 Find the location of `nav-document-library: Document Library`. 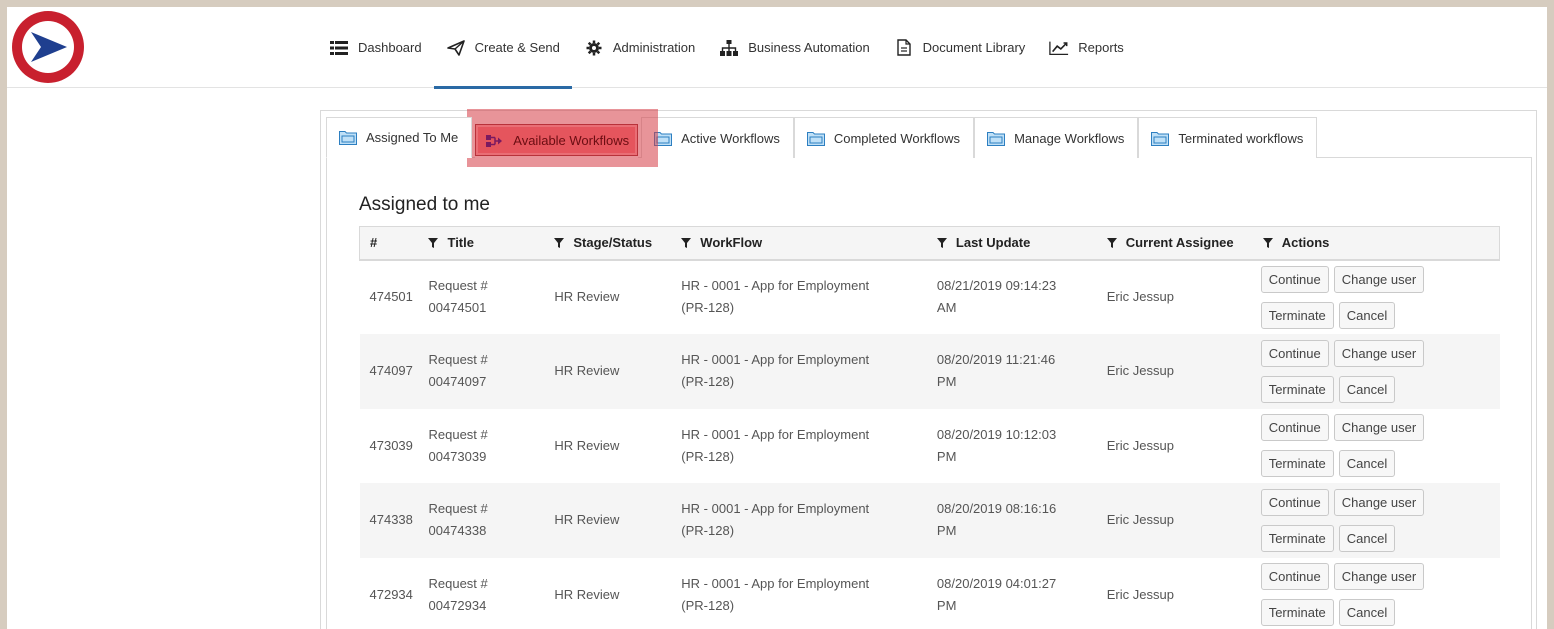

nav-document-library: Document Library is located at coordinates (960, 47).